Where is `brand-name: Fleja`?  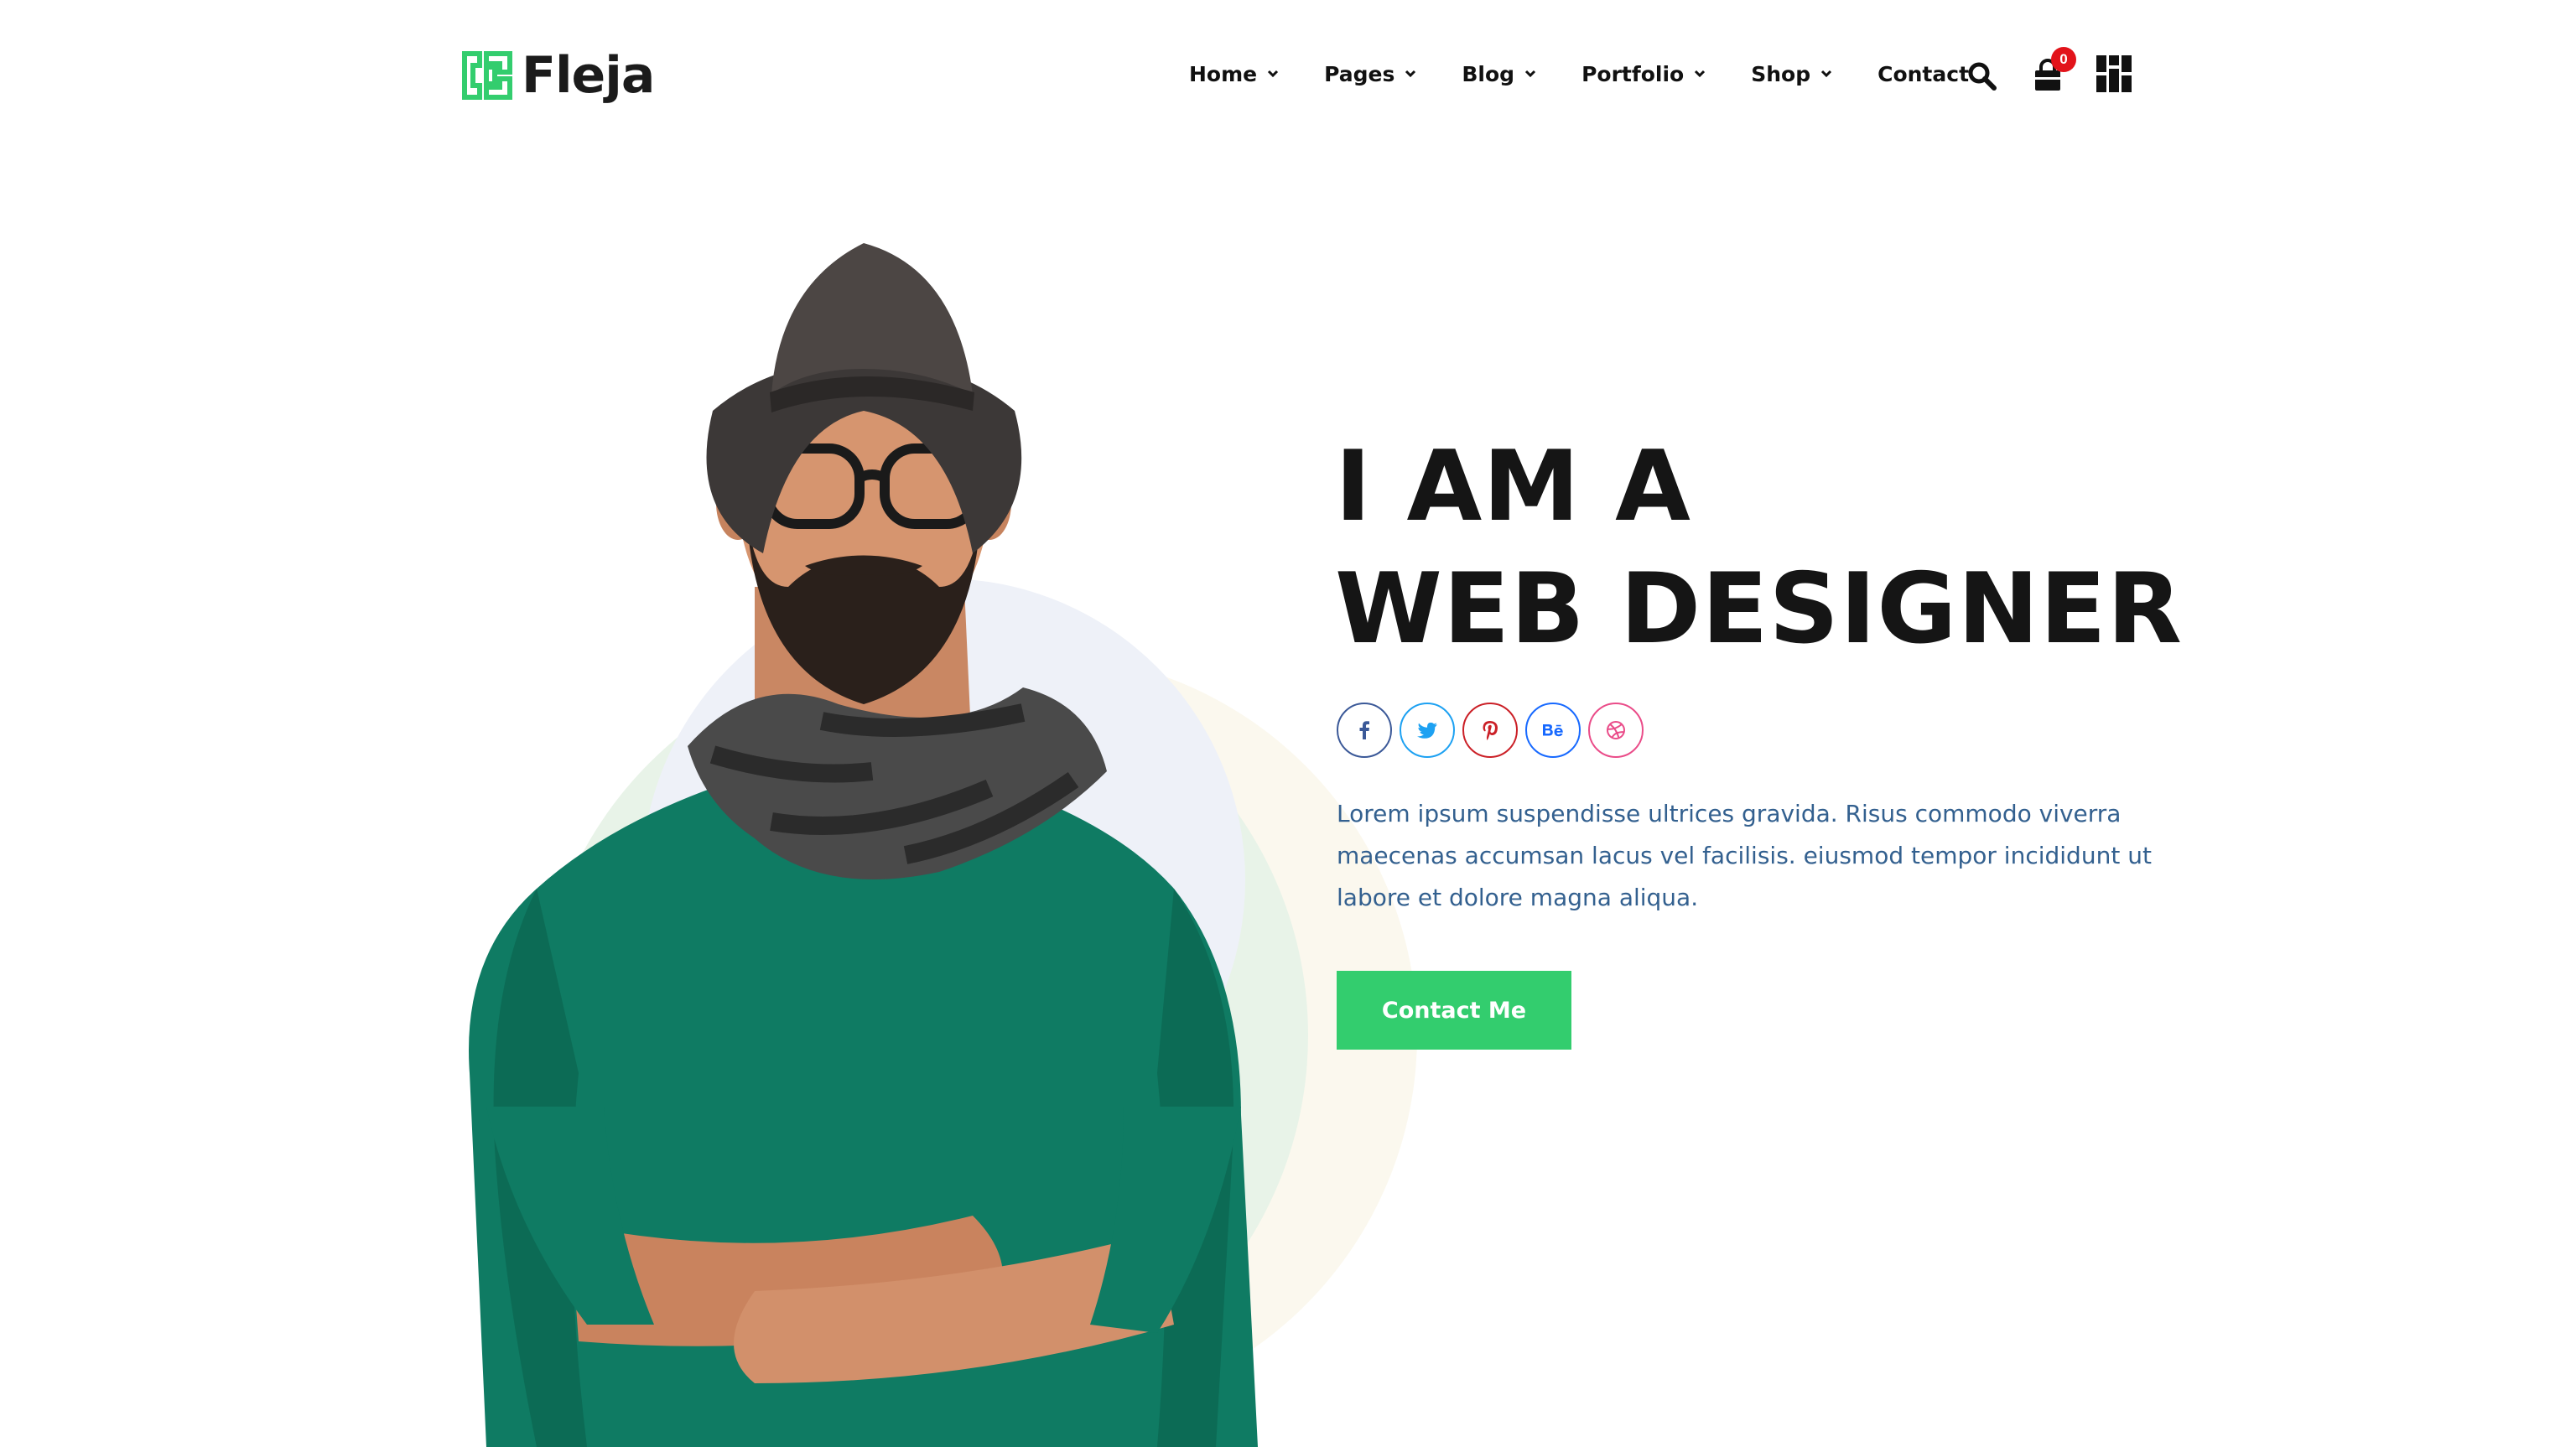 brand-name: Fleja is located at coordinates (588, 75).